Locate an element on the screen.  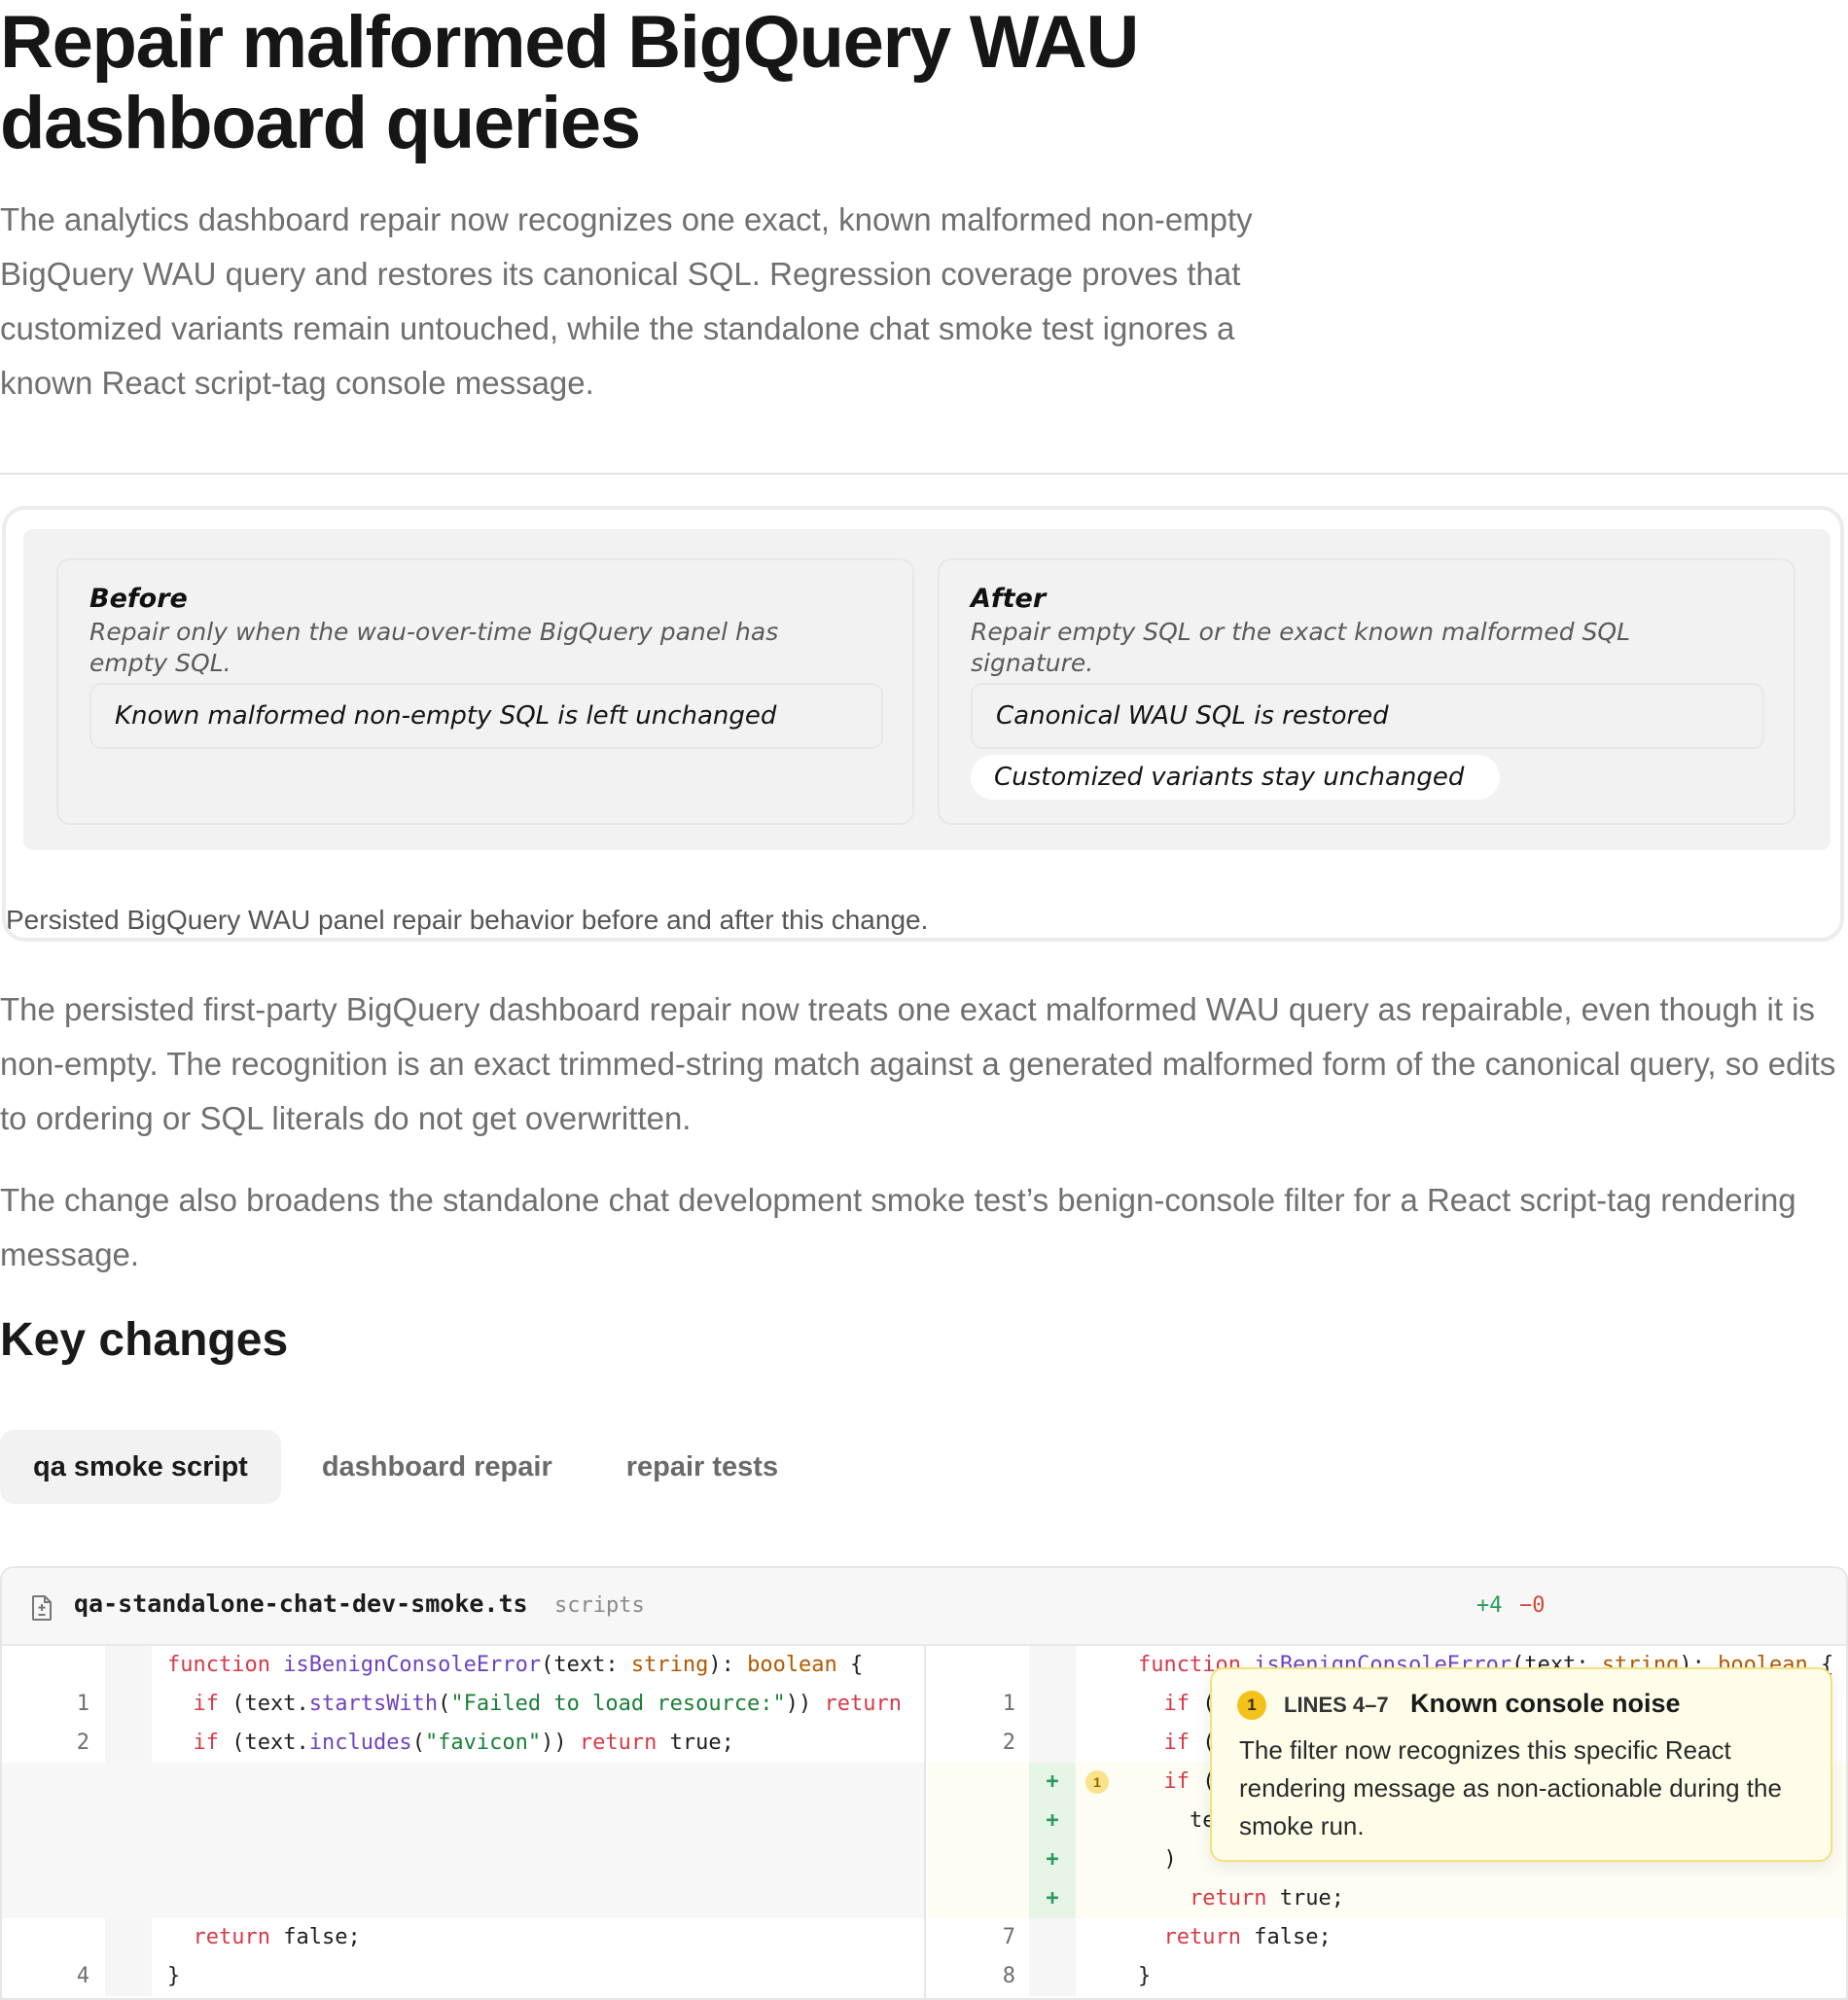
annotation-title: Known console noise is located at coordinates (1546, 1703).